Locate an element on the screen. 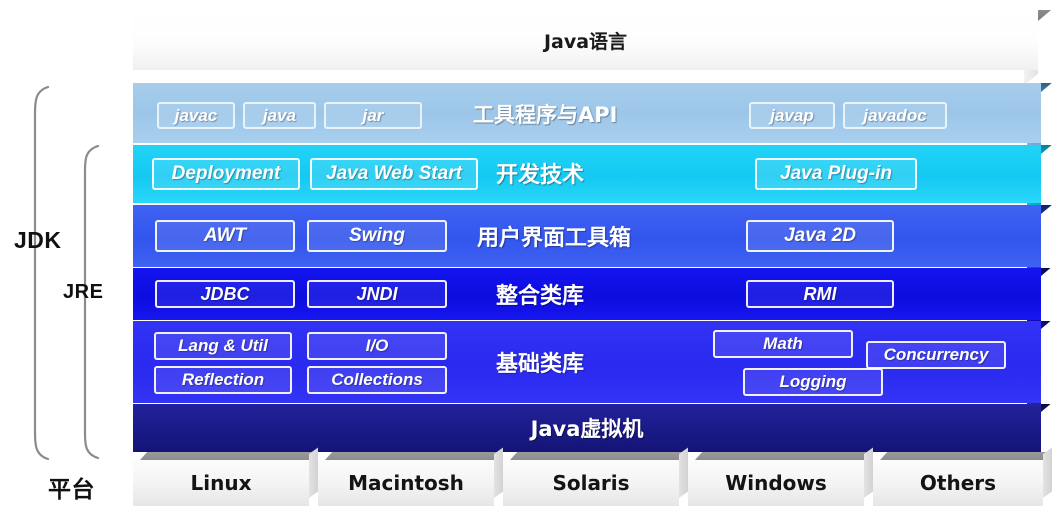 The image size is (1052, 511). platform-row: Linux Macintosh Solaris Windows Others is located at coordinates (592, 479).